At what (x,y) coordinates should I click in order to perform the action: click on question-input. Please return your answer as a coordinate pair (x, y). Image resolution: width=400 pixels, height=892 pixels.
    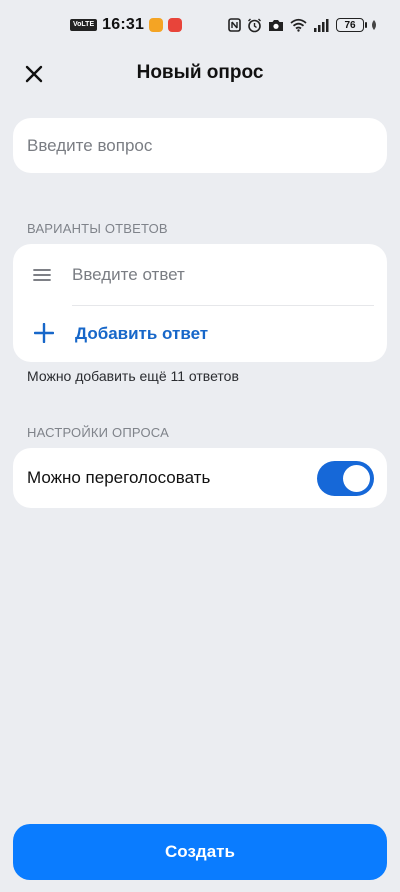
    Looking at the image, I should click on (200, 145).